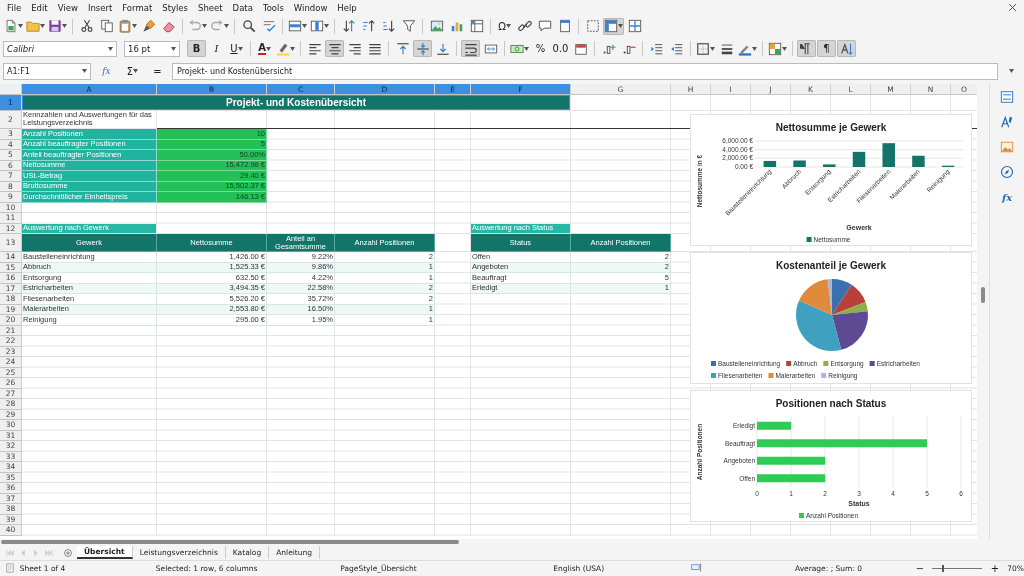  Describe the element at coordinates (831, 127) in the screenshot. I see `chart-title: Nettosumme je Gewerk` at that location.